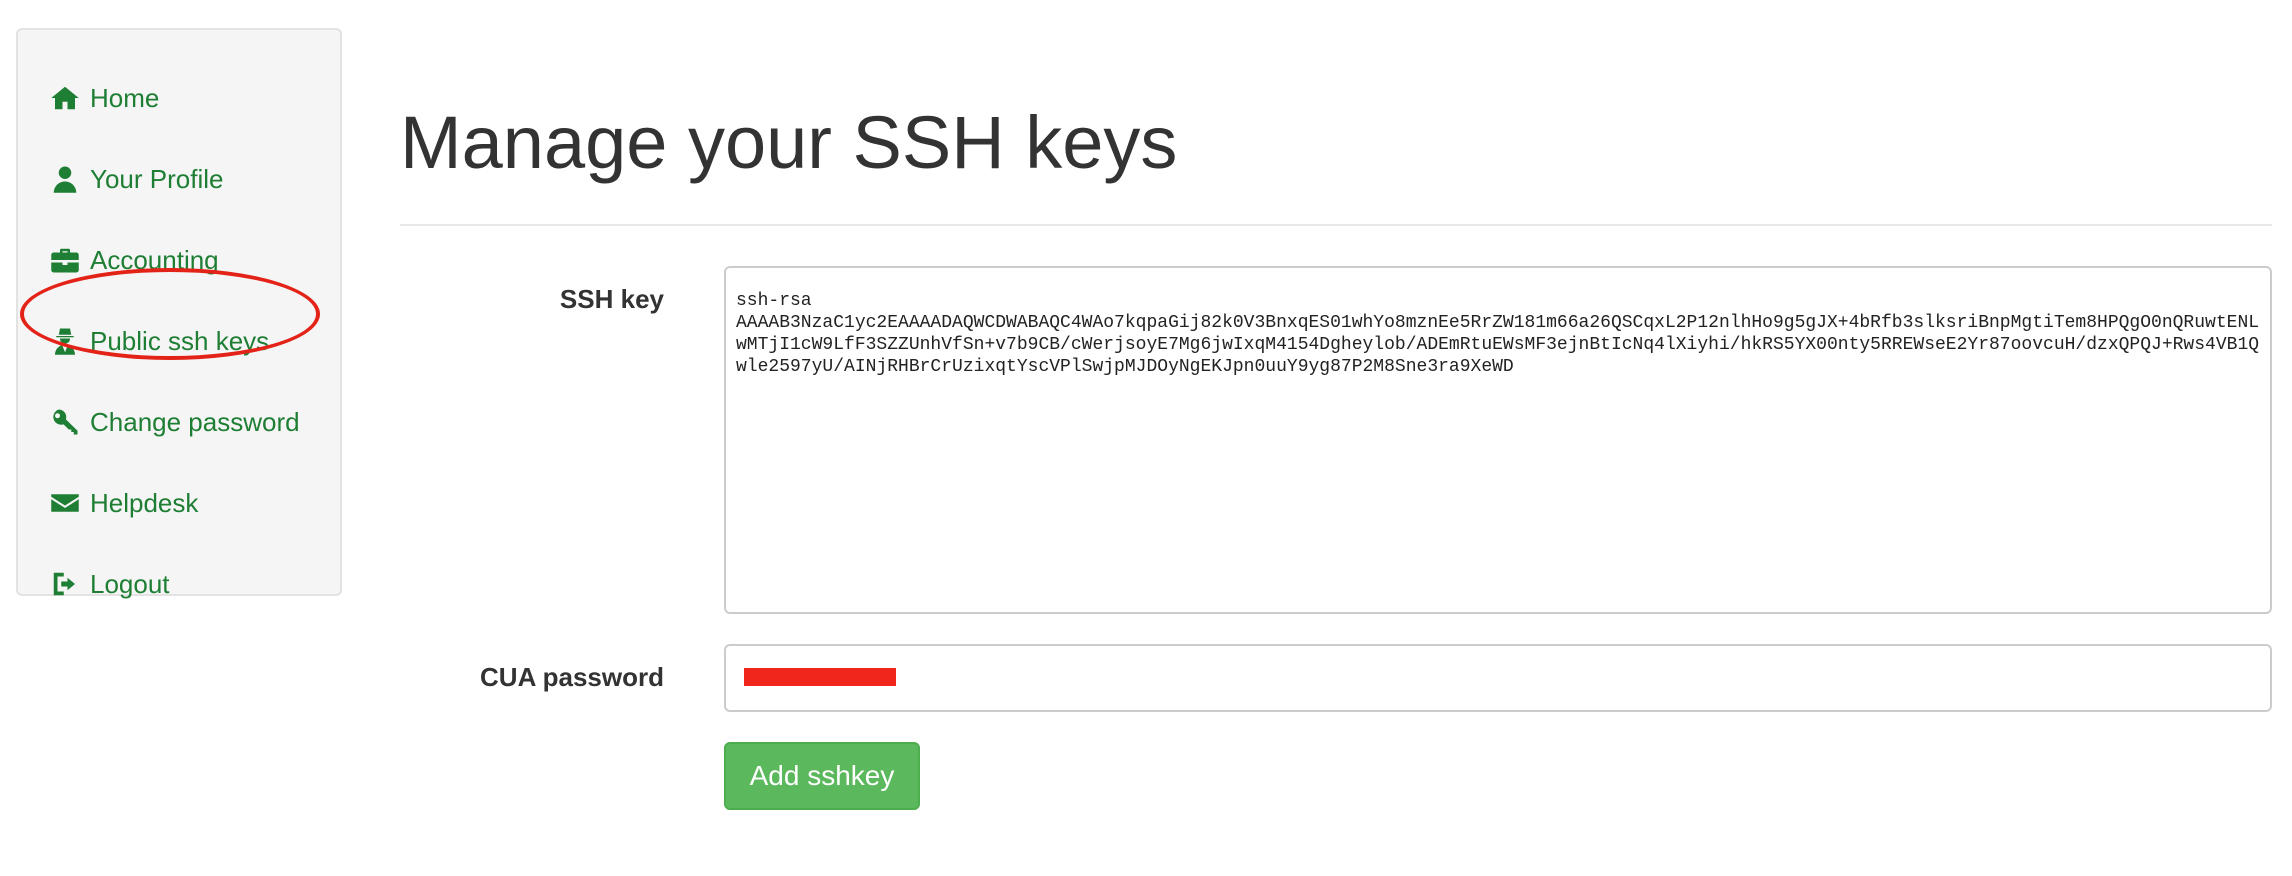 This screenshot has height=876, width=2292. What do you see at coordinates (130, 583) in the screenshot?
I see `sidebar-item-label: Logout` at bounding box center [130, 583].